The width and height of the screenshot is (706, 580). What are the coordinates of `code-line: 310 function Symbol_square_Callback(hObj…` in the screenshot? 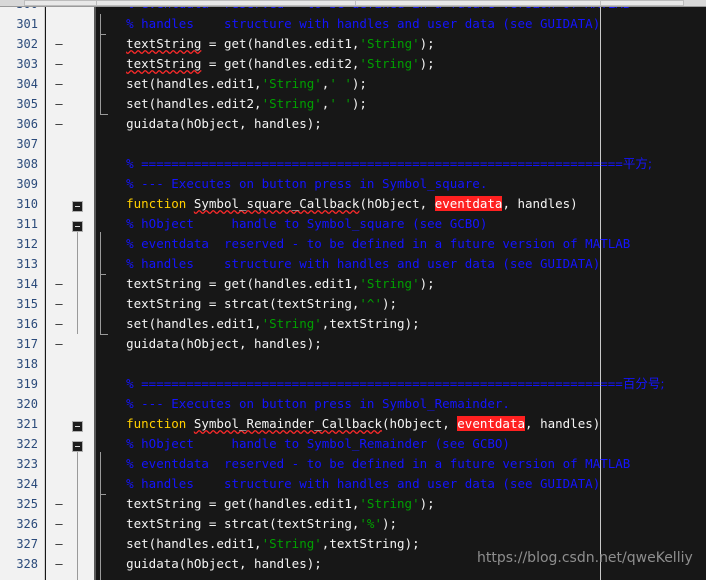 It's located at (353, 204).